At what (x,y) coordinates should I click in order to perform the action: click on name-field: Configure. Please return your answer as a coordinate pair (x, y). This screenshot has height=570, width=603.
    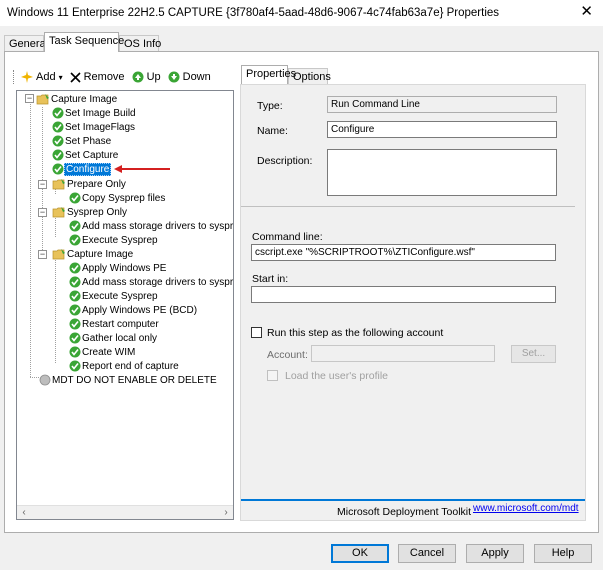
    Looking at the image, I should click on (442, 129).